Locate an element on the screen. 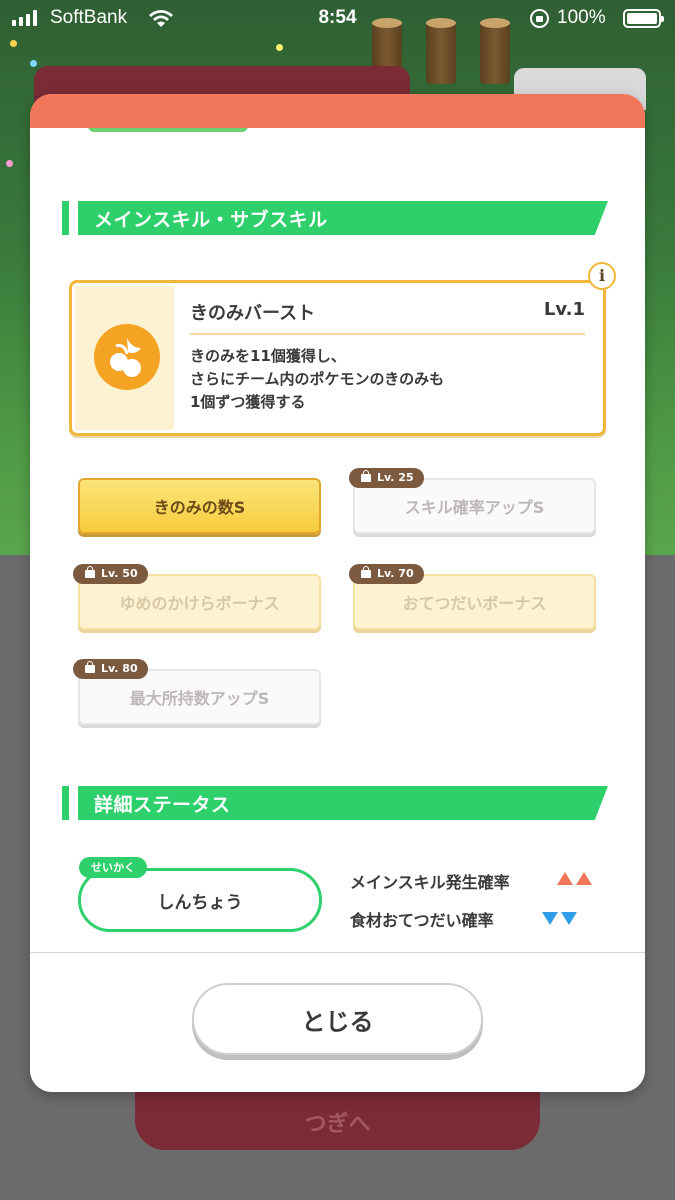 This screenshot has width=675, height=1200. stat-ingredient-chance: 食材おてつだい確率 is located at coordinates (422, 920).